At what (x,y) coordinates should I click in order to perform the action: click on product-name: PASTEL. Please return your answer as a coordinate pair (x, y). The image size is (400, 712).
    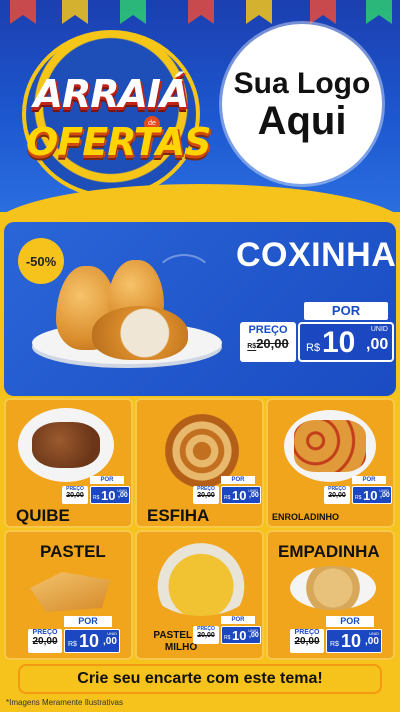
    Looking at the image, I should click on (73, 551).